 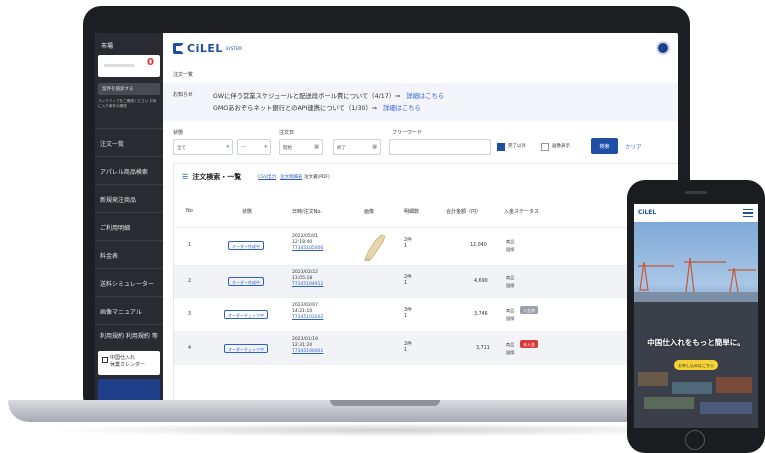 What do you see at coordinates (357, 147) in the screenshot?
I see `date-to-input: 終了 ▦` at bounding box center [357, 147].